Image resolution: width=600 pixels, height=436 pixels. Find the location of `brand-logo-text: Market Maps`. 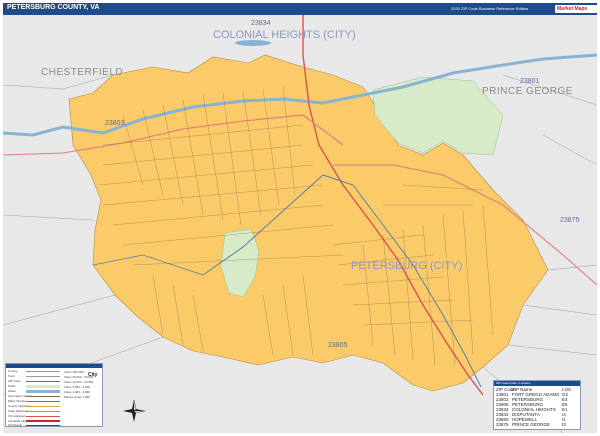

brand-logo-text: Market Maps is located at coordinates (572, 9).